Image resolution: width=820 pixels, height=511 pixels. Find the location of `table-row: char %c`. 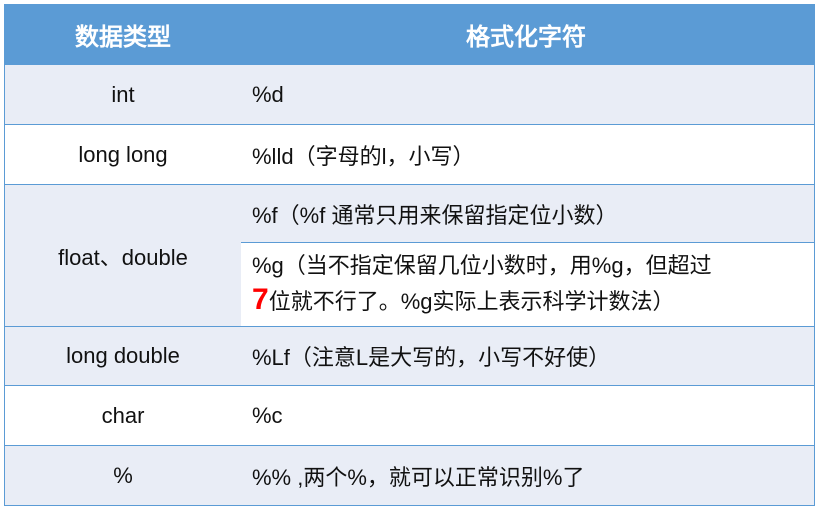

table-row: char %c is located at coordinates (409, 415).